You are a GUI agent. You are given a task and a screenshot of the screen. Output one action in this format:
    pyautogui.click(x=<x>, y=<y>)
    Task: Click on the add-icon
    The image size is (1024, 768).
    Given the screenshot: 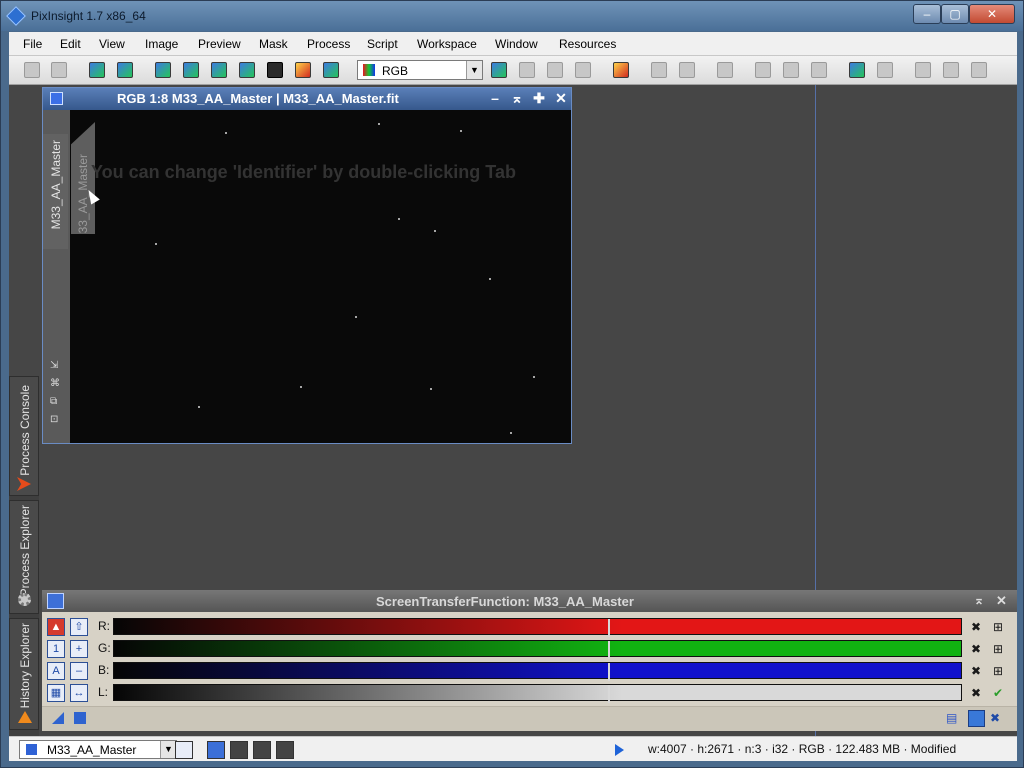 What is the action you would take?
    pyautogui.click(x=499, y=70)
    